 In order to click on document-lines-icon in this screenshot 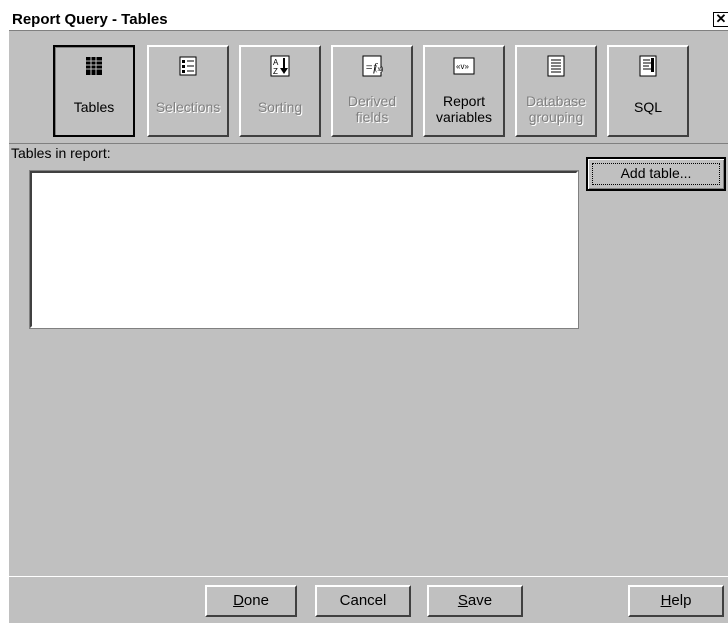, I will do `click(556, 66)`.